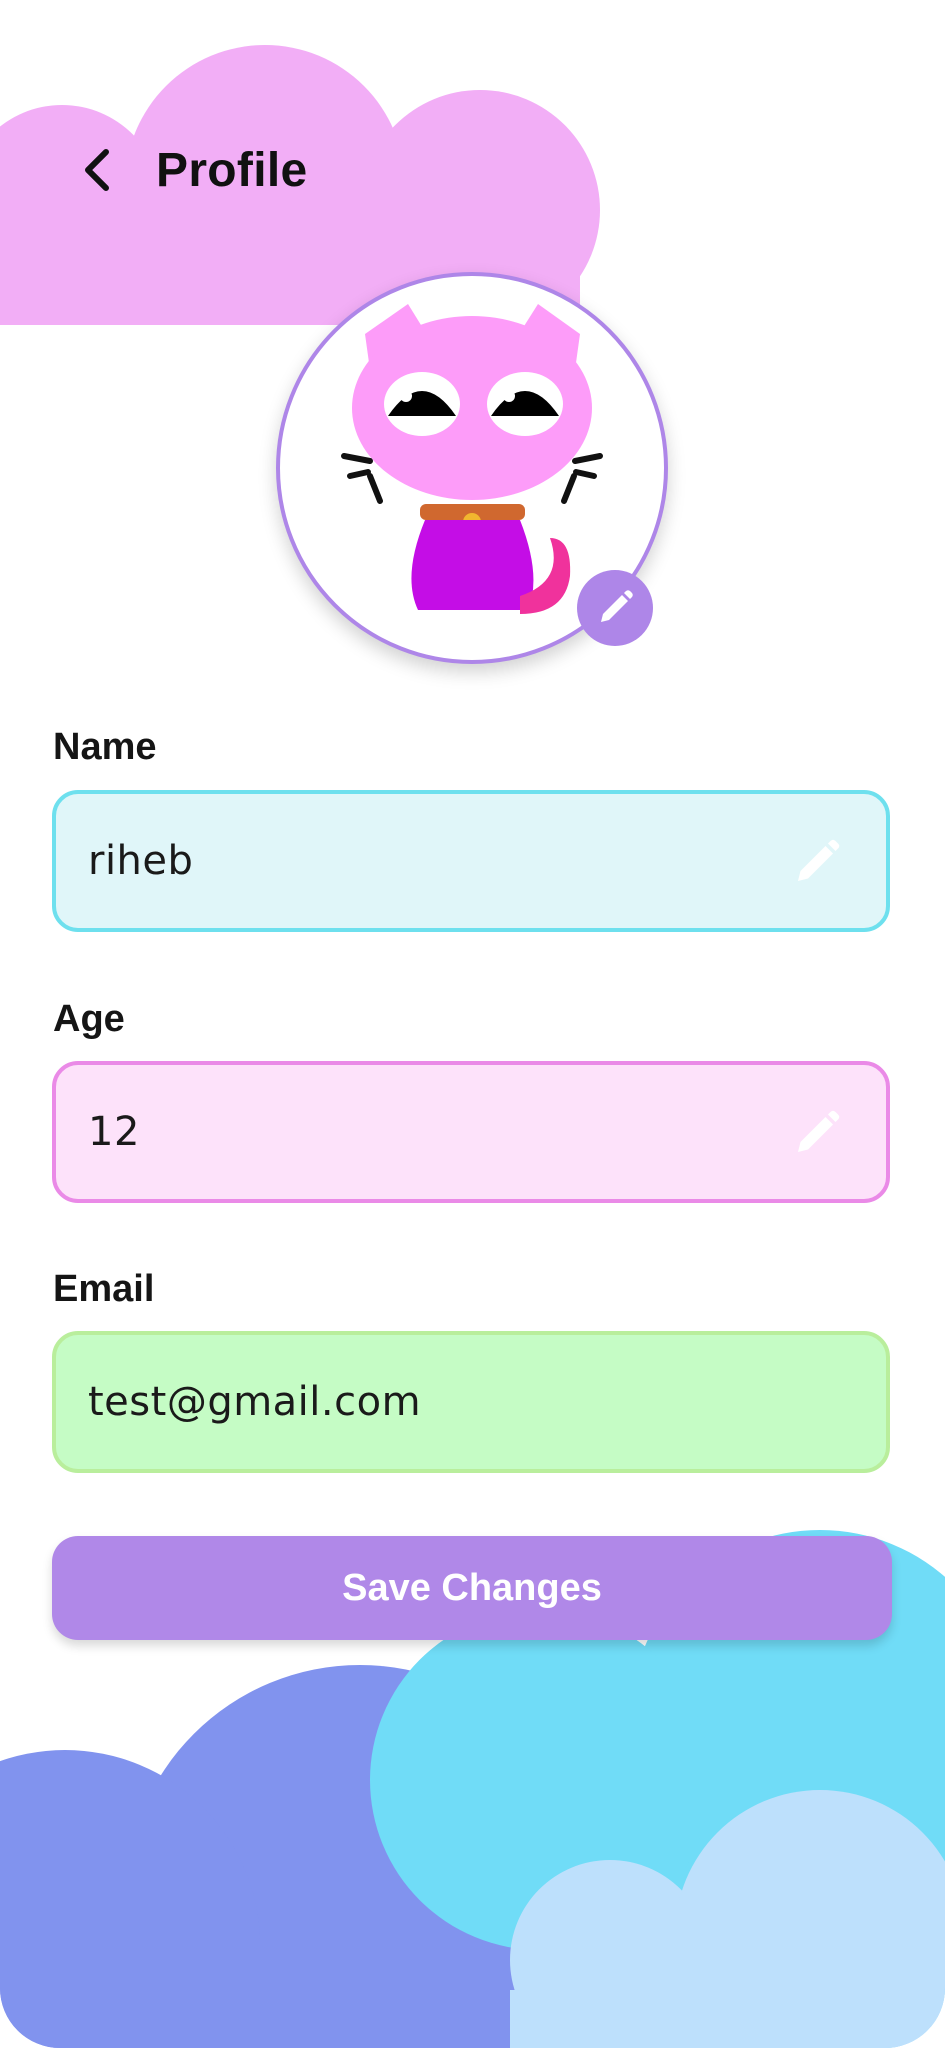  What do you see at coordinates (110, 170) in the screenshot?
I see `back-button` at bounding box center [110, 170].